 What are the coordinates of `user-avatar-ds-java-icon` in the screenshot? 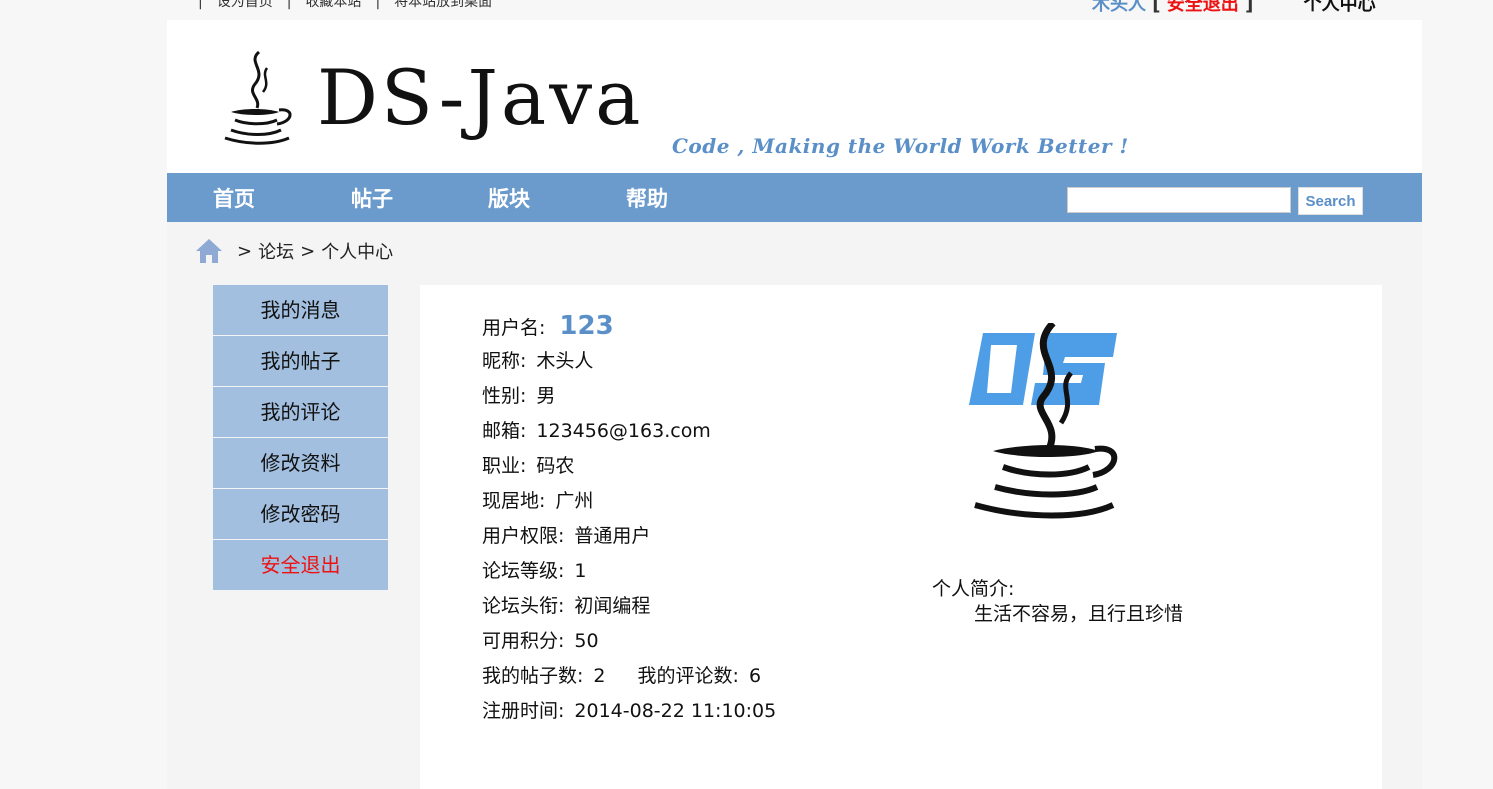 It's located at (1043, 421).